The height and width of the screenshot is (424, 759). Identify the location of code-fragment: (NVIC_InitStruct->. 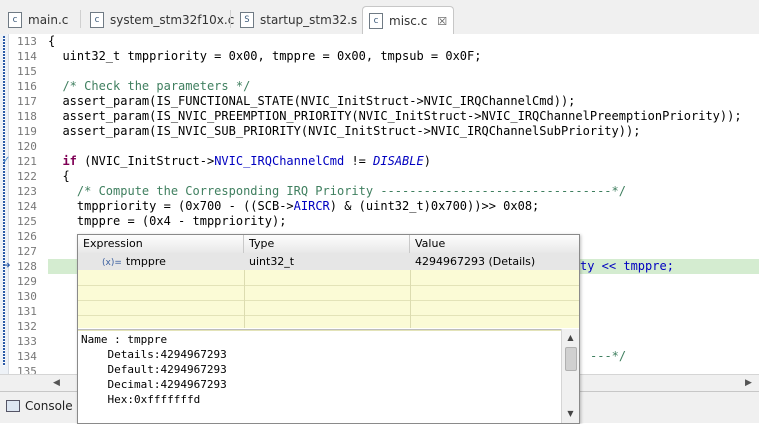
(145, 161).